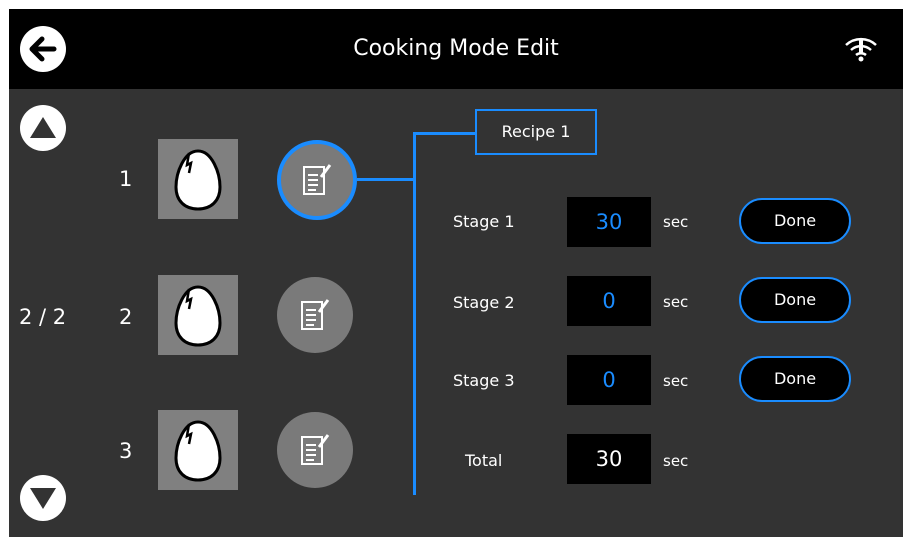  I want to click on stage-3-unit: sec, so click(676, 381).